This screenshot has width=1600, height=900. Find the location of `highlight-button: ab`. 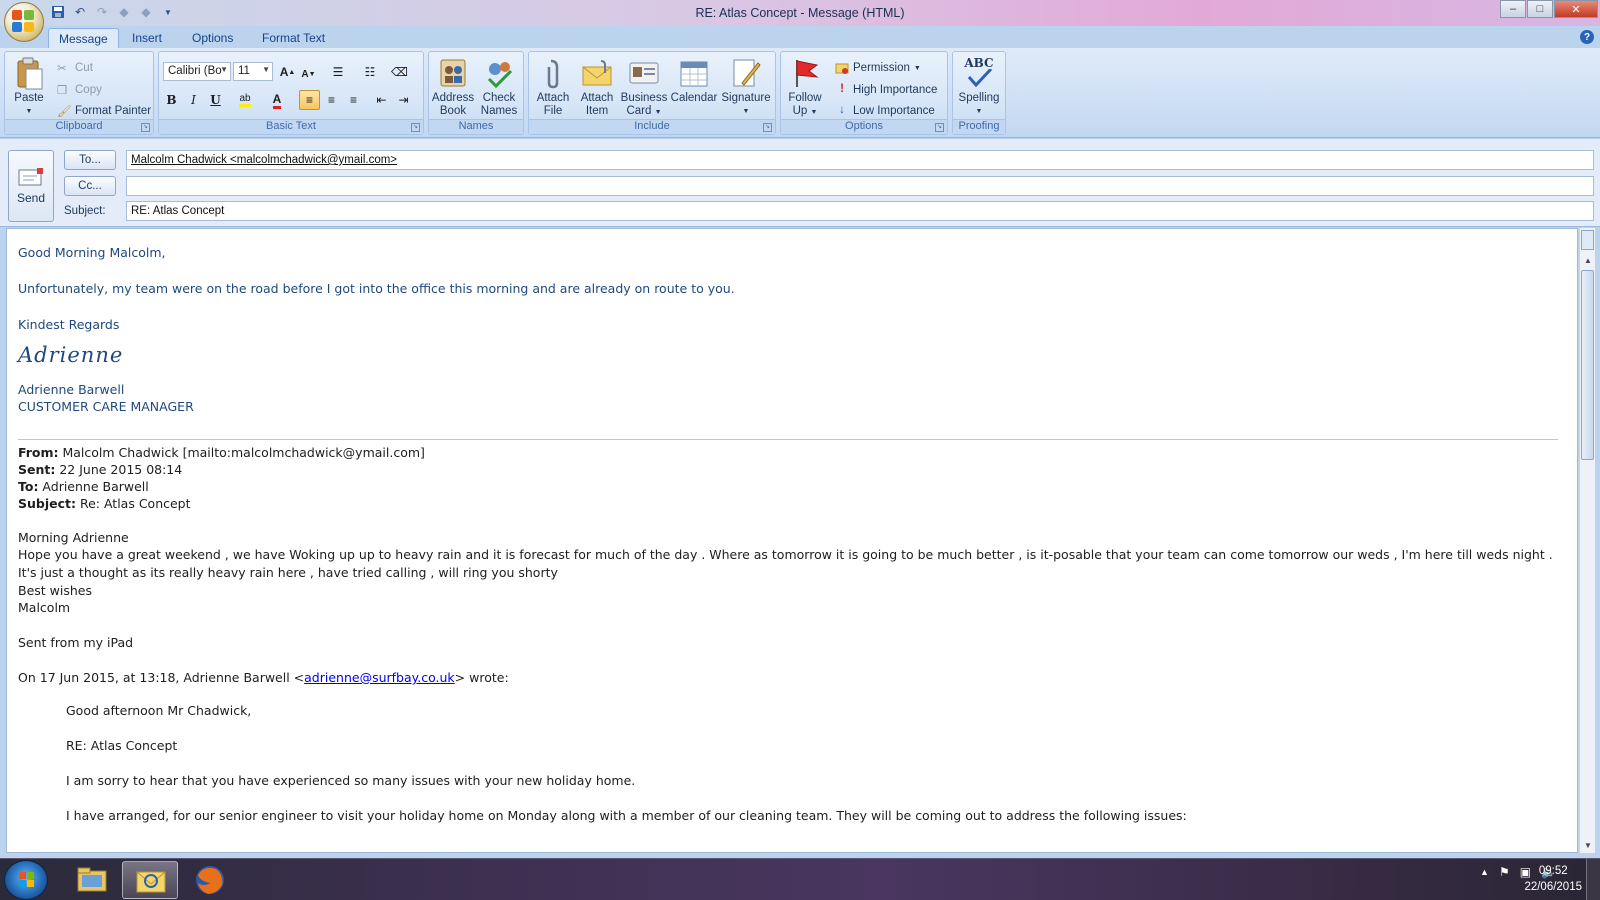

highlight-button: ab is located at coordinates (245, 100).